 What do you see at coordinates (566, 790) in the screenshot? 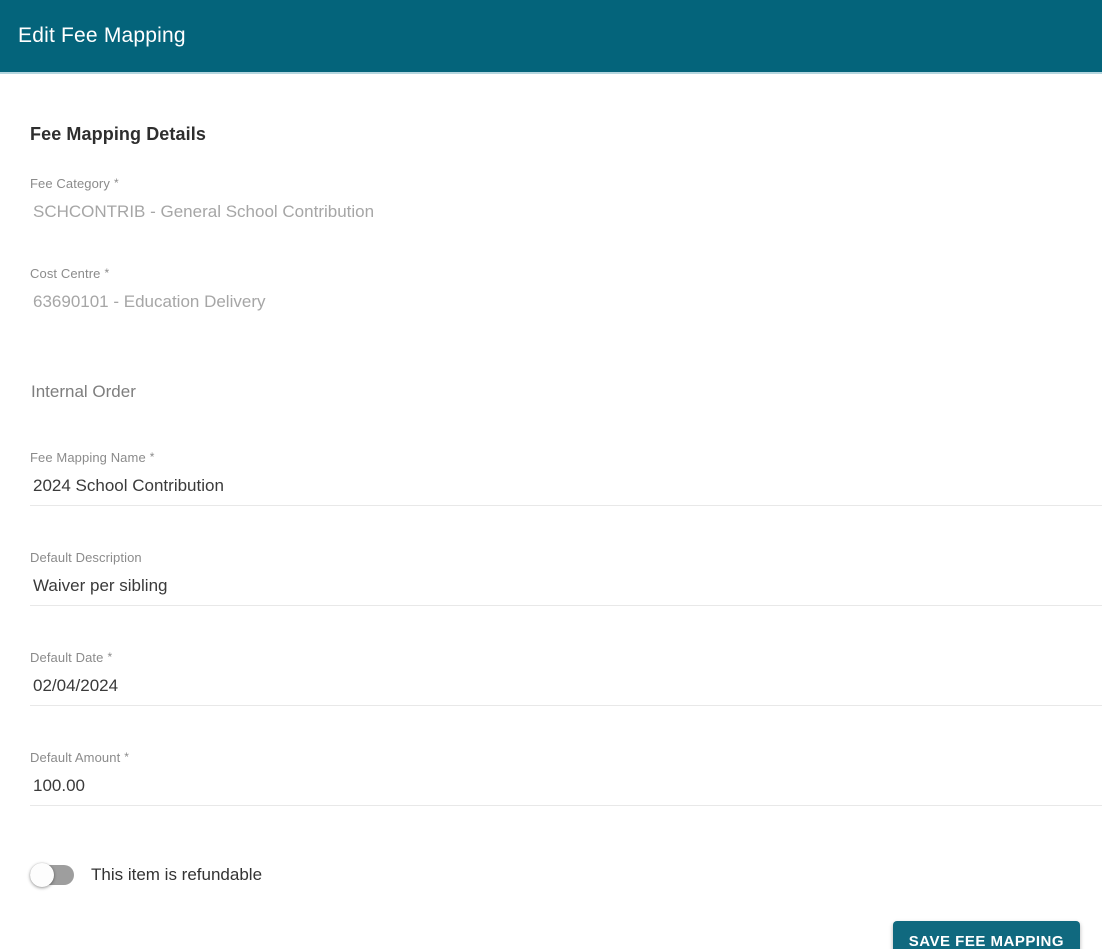
I see `default-amount-input` at bounding box center [566, 790].